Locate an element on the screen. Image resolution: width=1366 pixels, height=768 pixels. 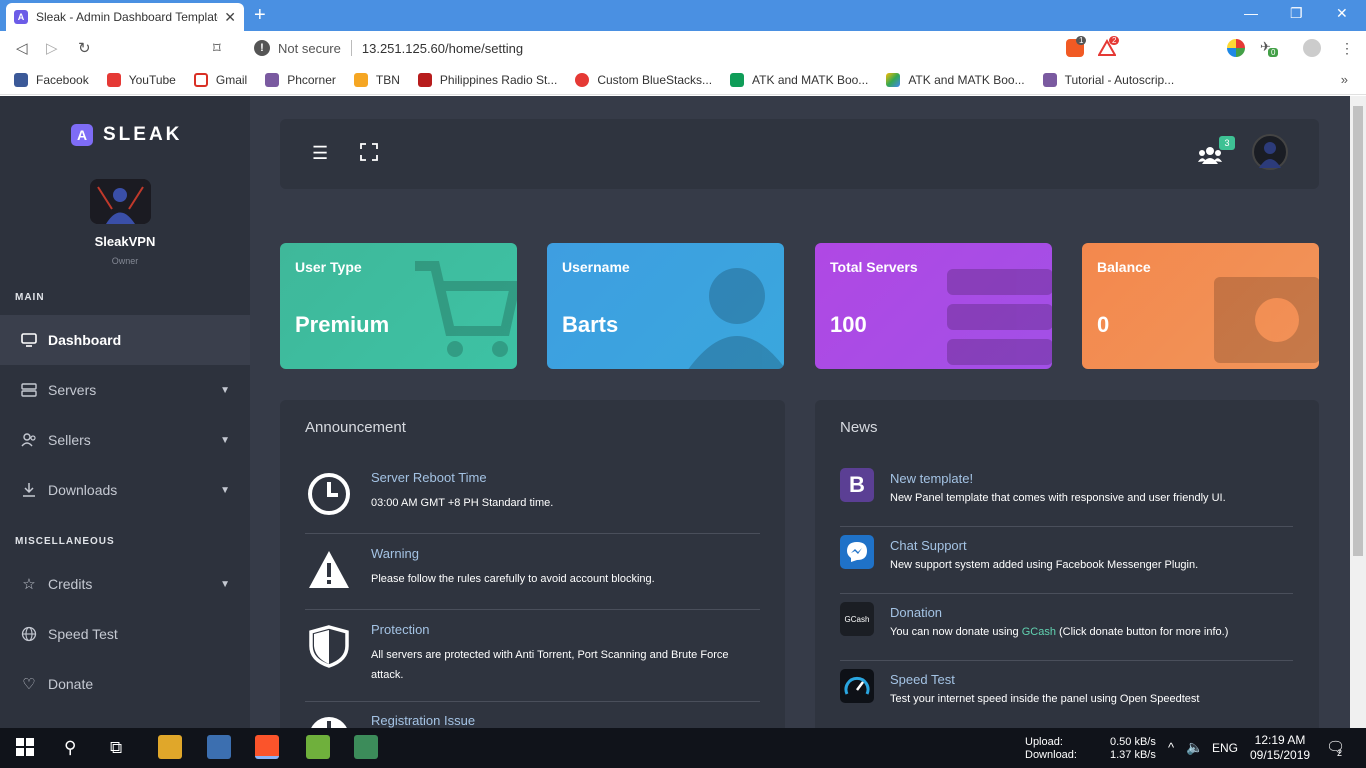
chevron-up-icon: ^ is located at coordinates (1171, 747).